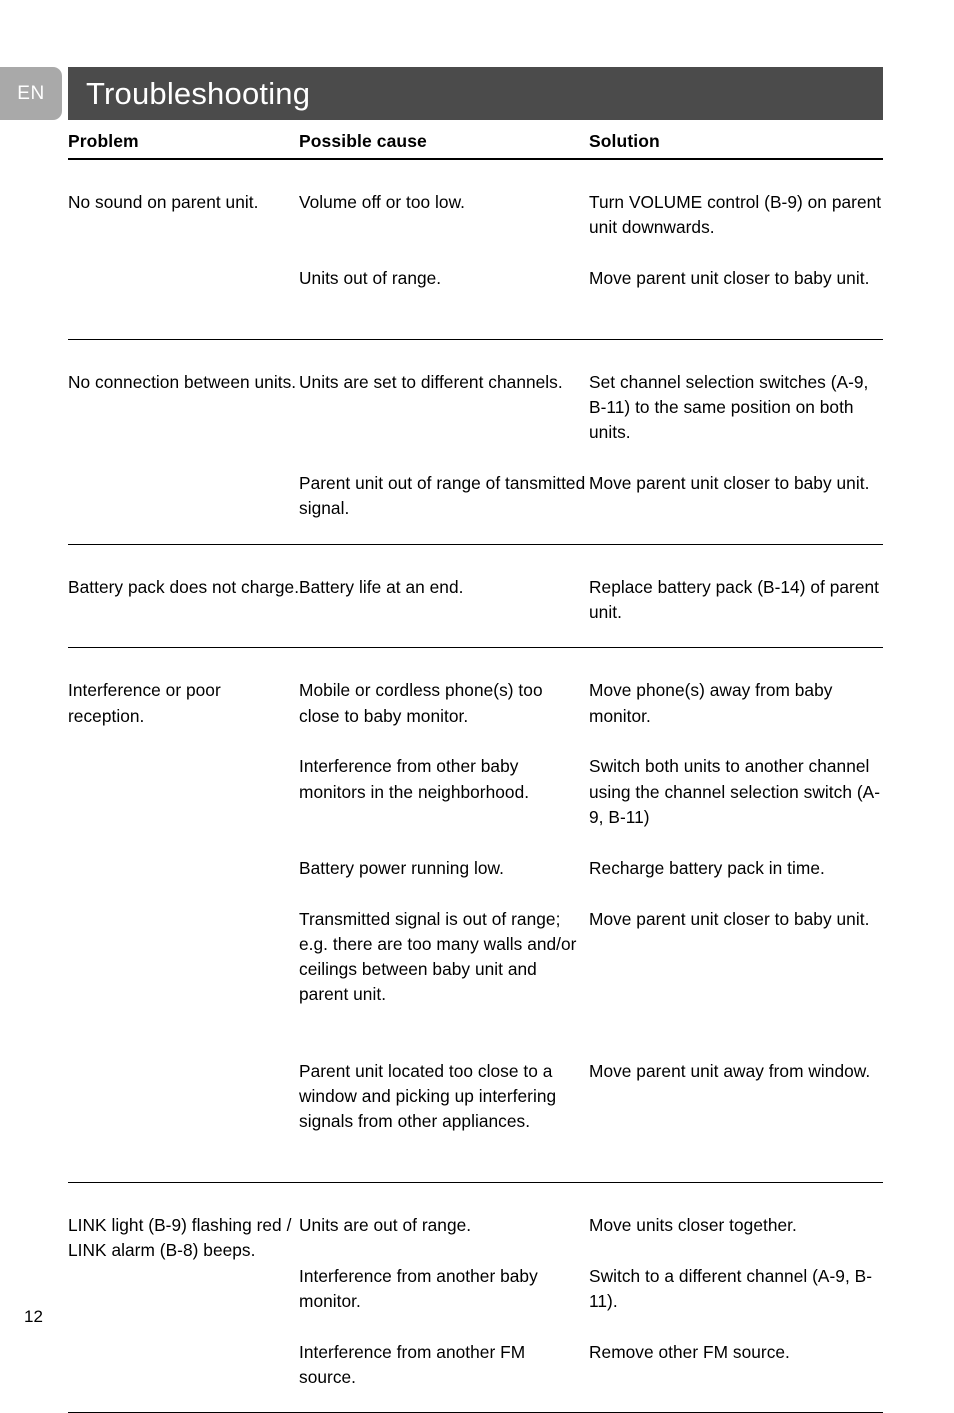  What do you see at coordinates (624, 141) in the screenshot?
I see `column-header-solution: Solution` at bounding box center [624, 141].